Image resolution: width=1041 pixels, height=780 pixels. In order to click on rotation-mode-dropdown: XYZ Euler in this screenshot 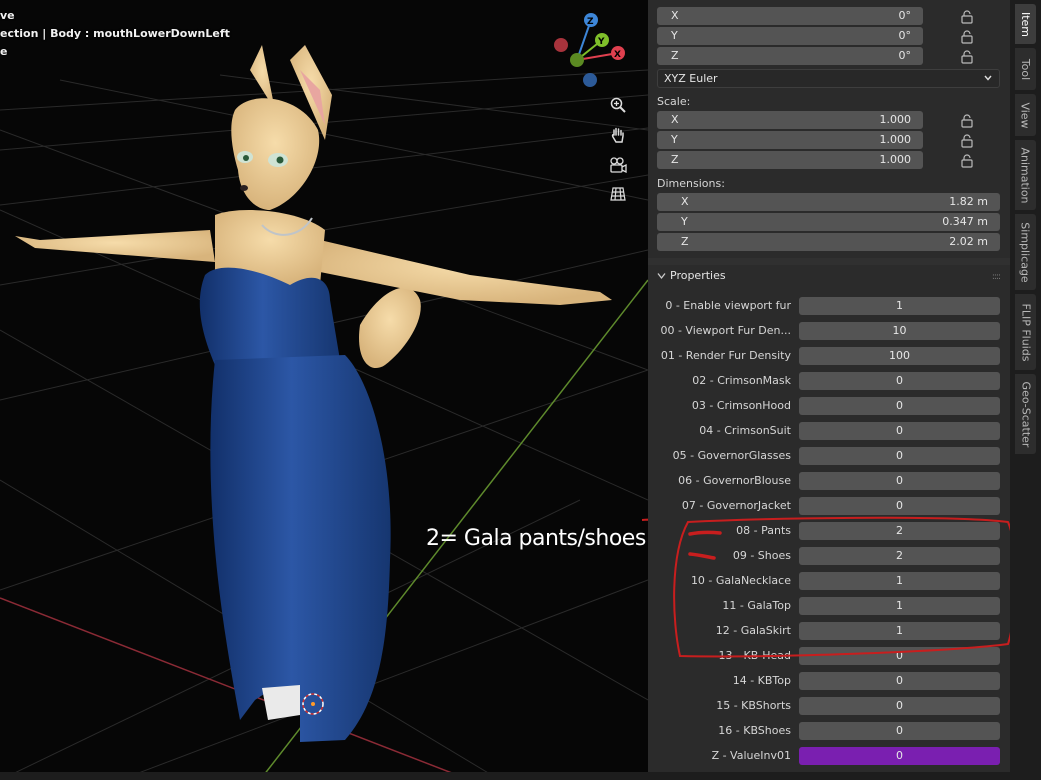, I will do `click(828, 78)`.